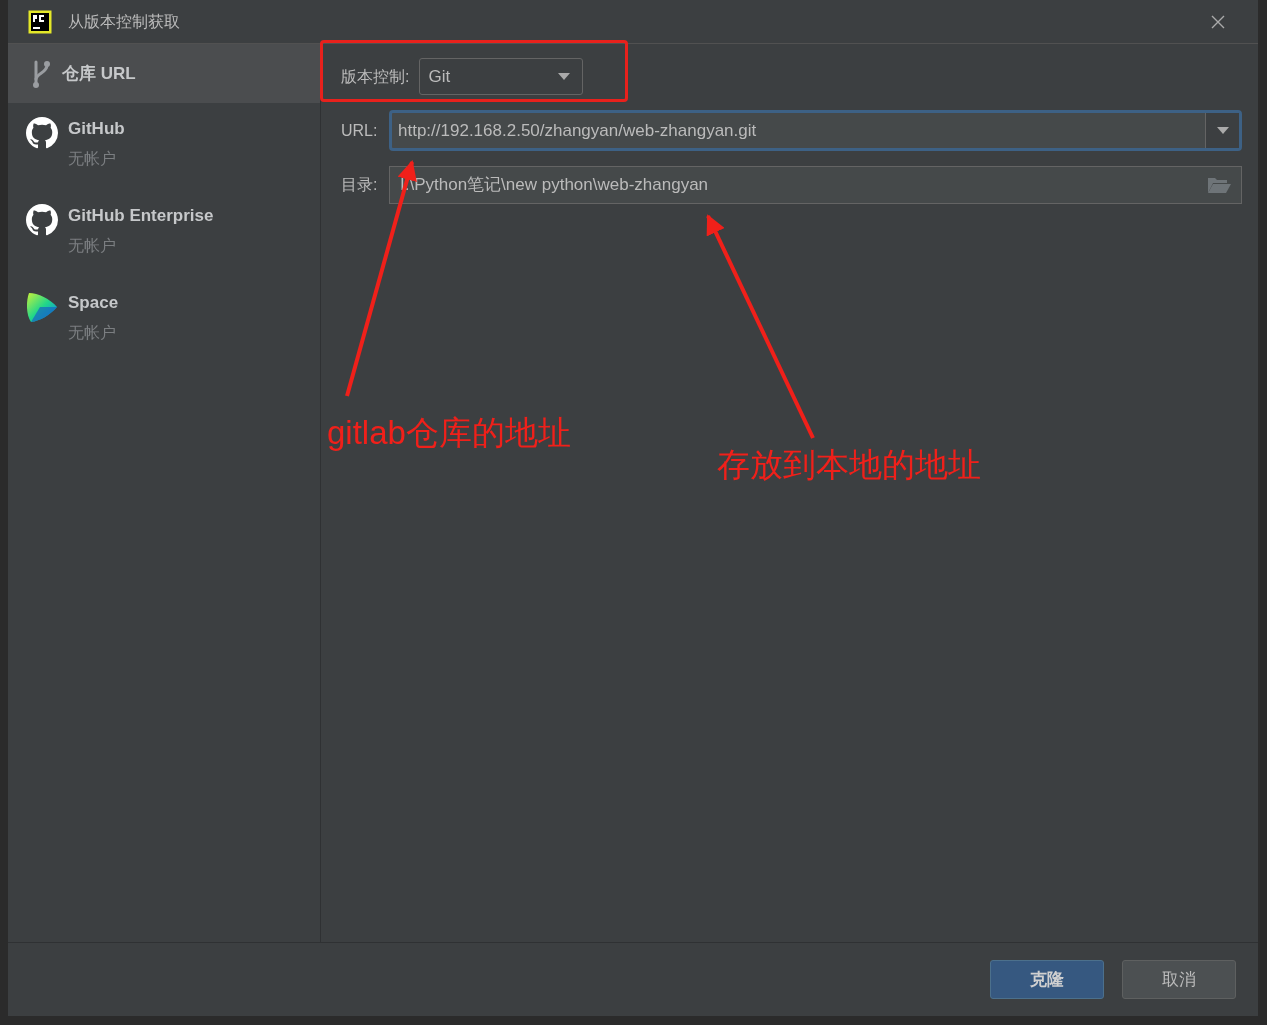 The image size is (1267, 1025). I want to click on field-label: 版本控制:, so click(375, 76).